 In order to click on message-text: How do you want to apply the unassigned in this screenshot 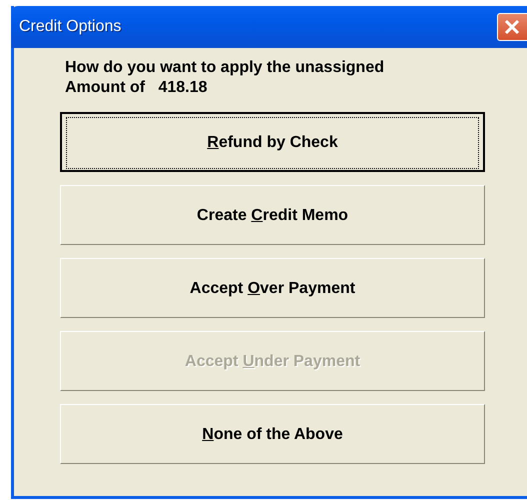, I will do `click(225, 68)`.